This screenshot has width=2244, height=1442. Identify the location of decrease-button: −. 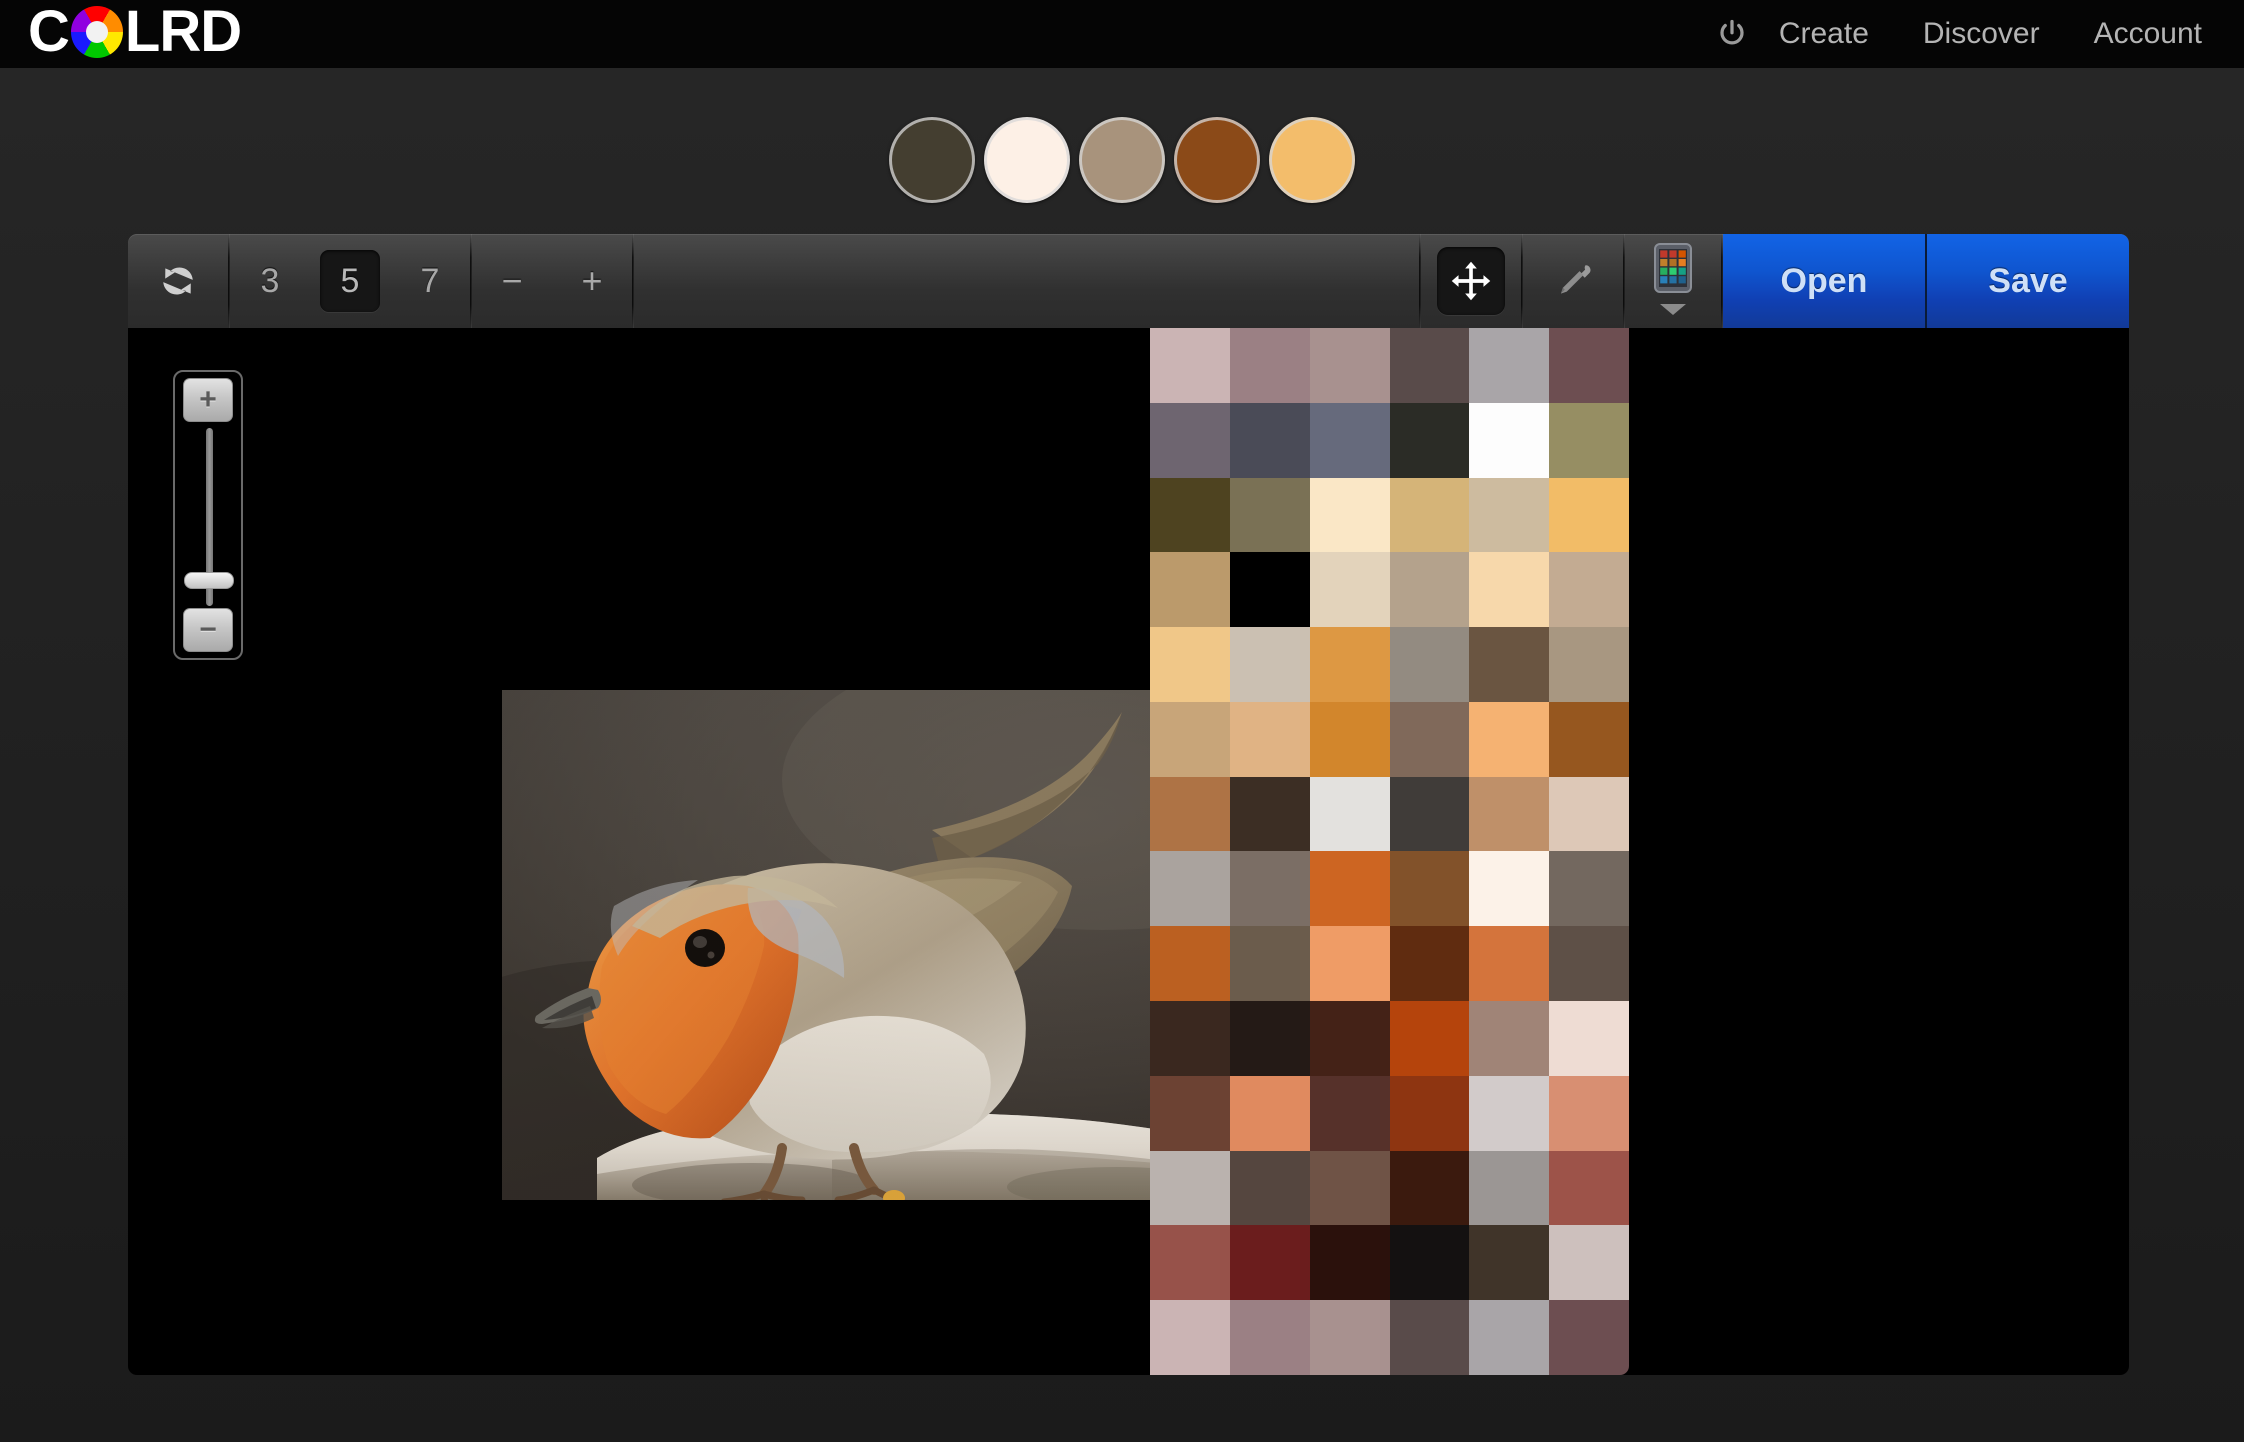
(512, 281).